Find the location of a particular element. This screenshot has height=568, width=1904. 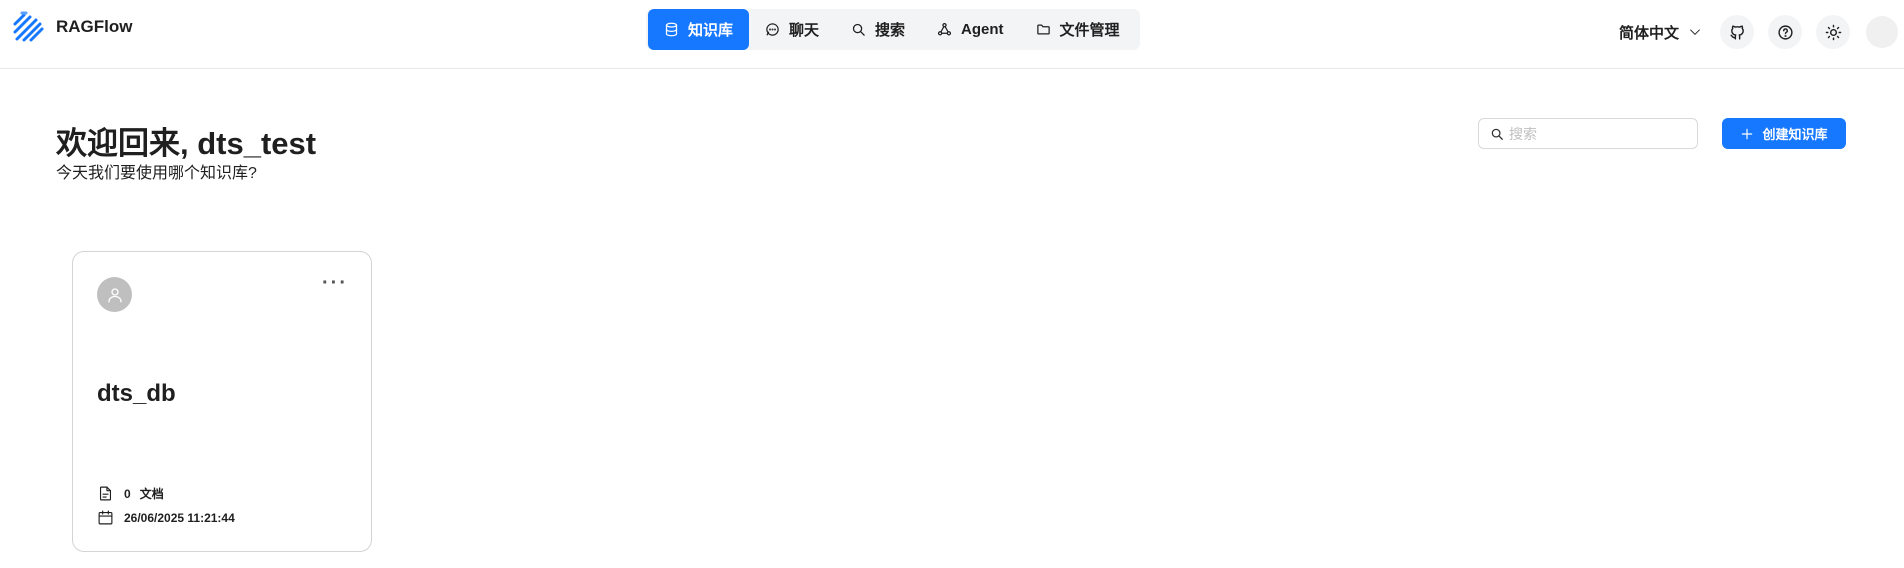

nav-knowledge-base: 知识库 is located at coordinates (699, 29).